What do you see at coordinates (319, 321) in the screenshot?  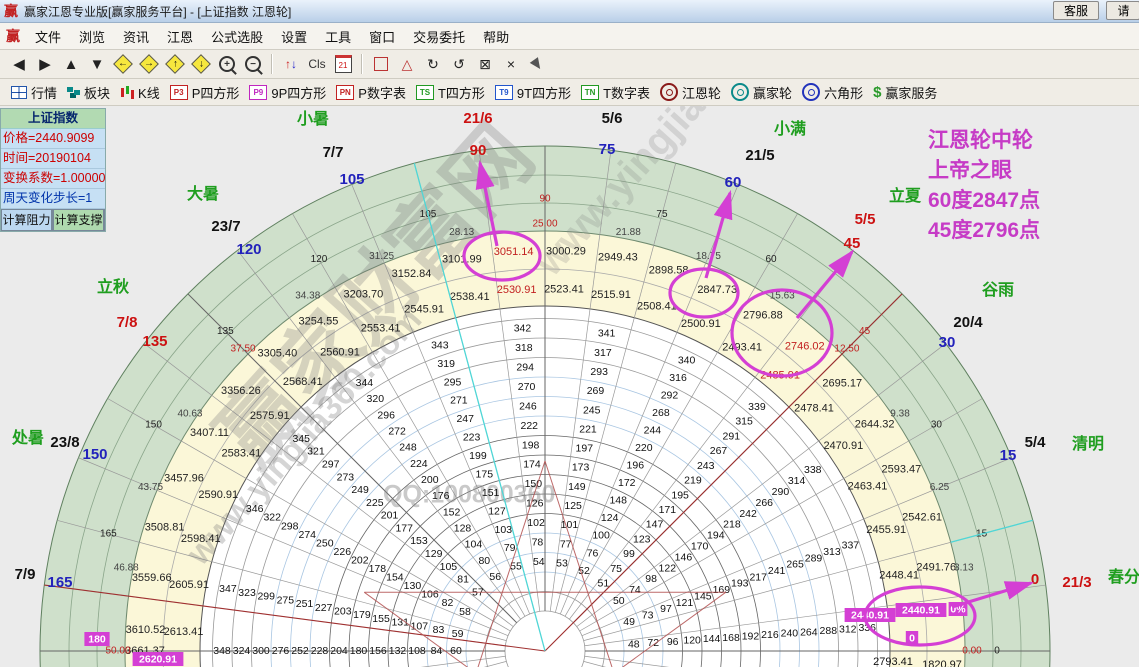 I see `svg-text: 3254.55` at bounding box center [319, 321].